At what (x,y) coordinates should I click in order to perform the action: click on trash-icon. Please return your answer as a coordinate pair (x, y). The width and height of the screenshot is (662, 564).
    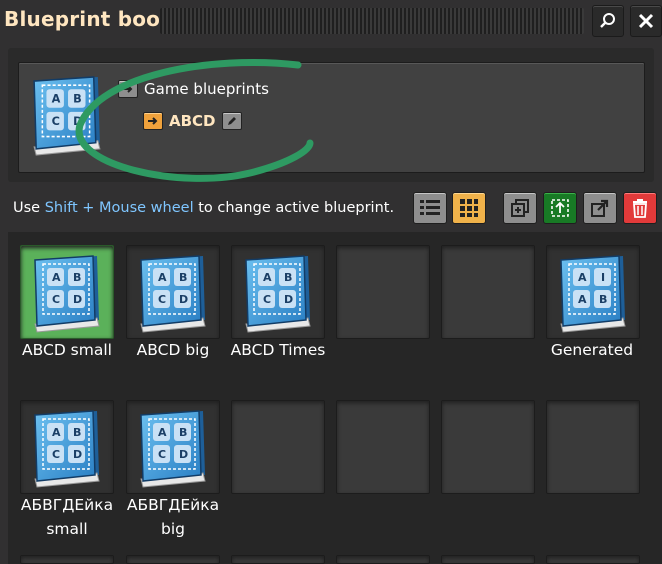
    Looking at the image, I should click on (640, 208).